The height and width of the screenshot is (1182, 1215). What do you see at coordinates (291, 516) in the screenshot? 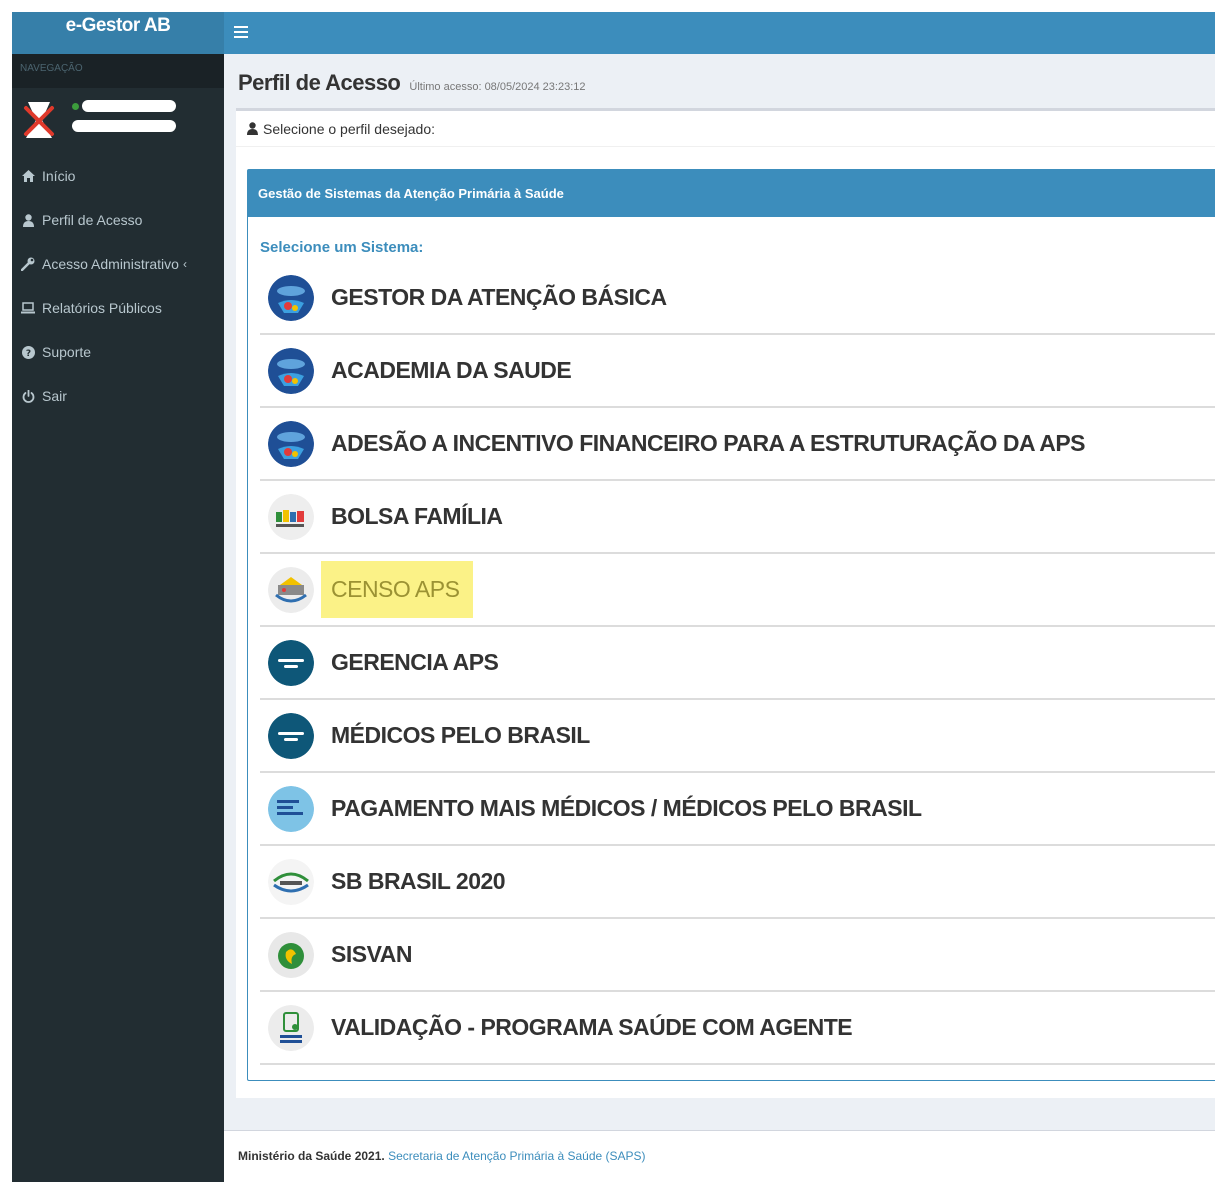
I see `bolsa-familia-logo-icon` at bounding box center [291, 516].